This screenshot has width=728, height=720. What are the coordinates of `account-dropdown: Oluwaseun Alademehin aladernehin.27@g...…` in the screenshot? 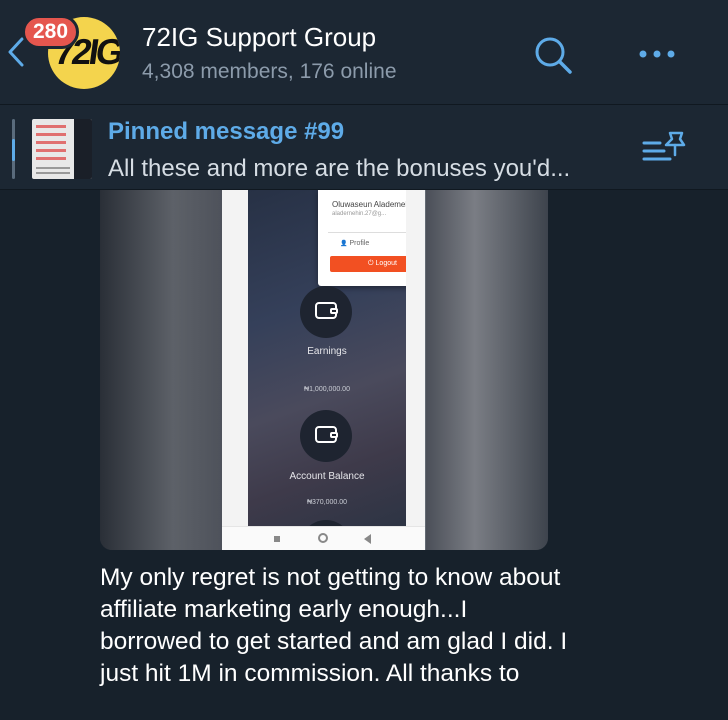 It's located at (362, 238).